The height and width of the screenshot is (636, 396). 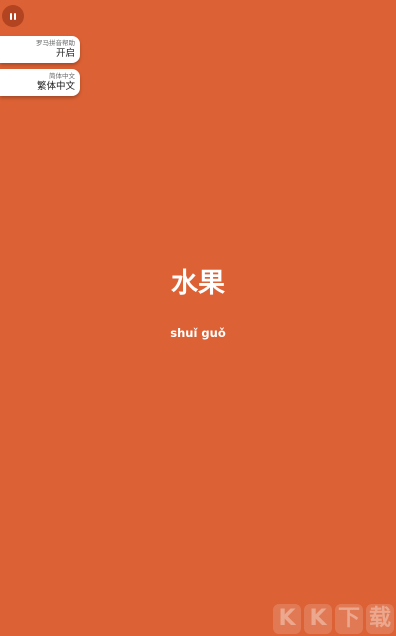 What do you see at coordinates (55, 43) in the screenshot?
I see `pinyin-help-label: 罗马拼音帮助` at bounding box center [55, 43].